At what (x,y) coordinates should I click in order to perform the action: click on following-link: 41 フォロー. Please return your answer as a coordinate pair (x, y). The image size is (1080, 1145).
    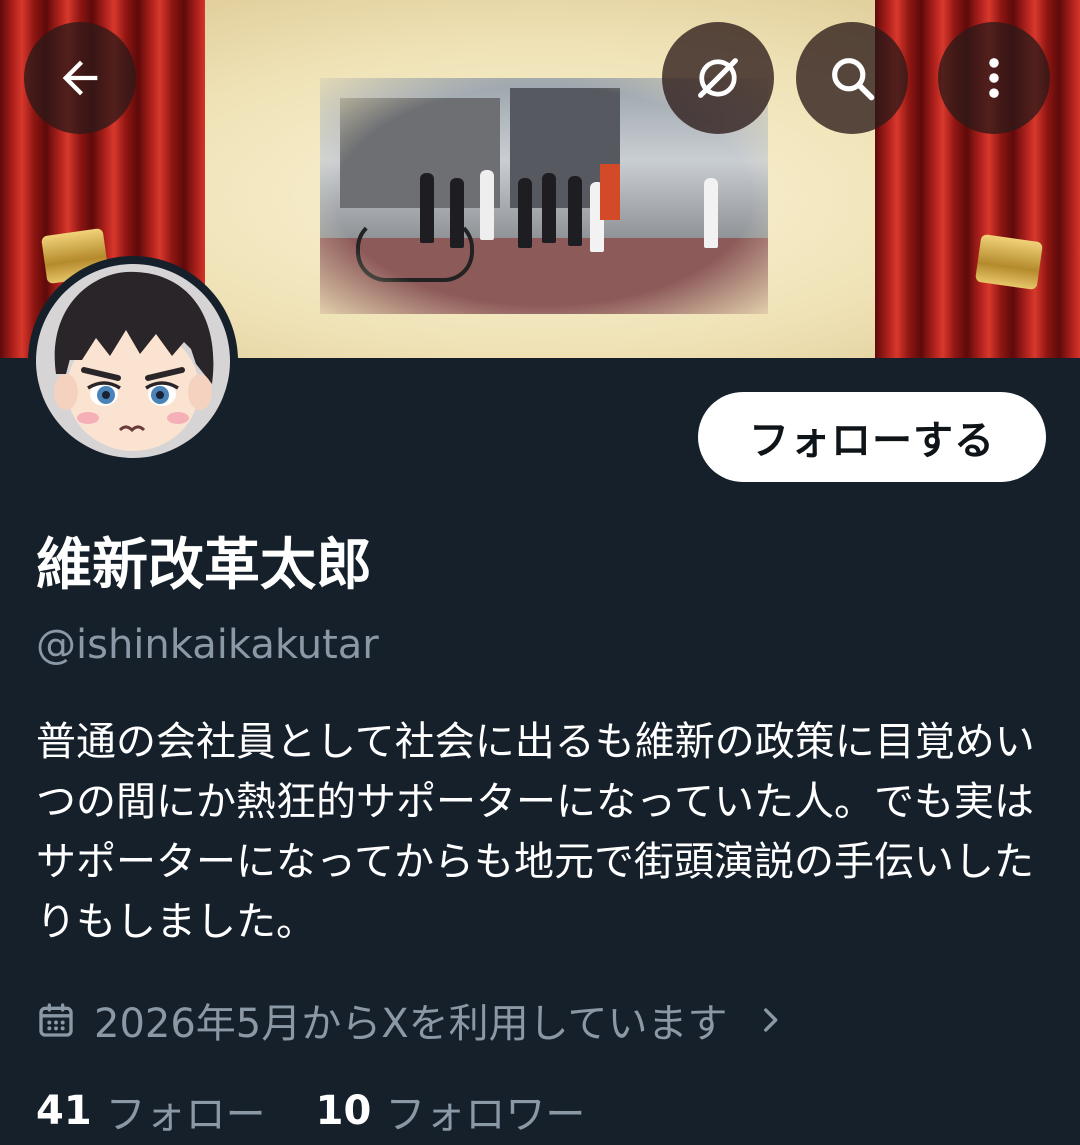
    Looking at the image, I should click on (151, 1111).